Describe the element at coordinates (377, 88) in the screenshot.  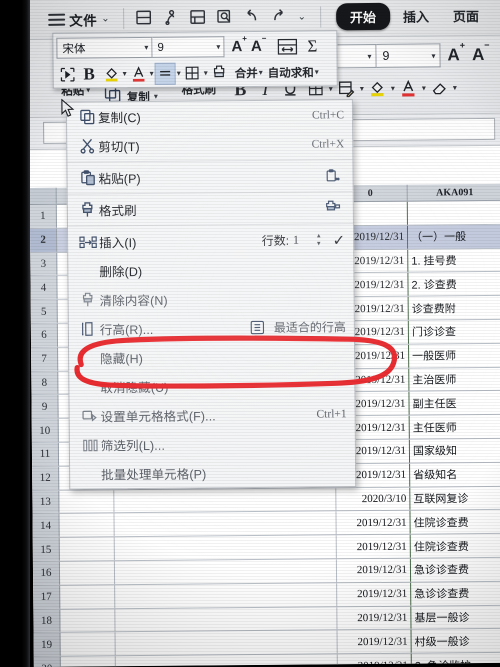
I see `fill-color-button` at that location.